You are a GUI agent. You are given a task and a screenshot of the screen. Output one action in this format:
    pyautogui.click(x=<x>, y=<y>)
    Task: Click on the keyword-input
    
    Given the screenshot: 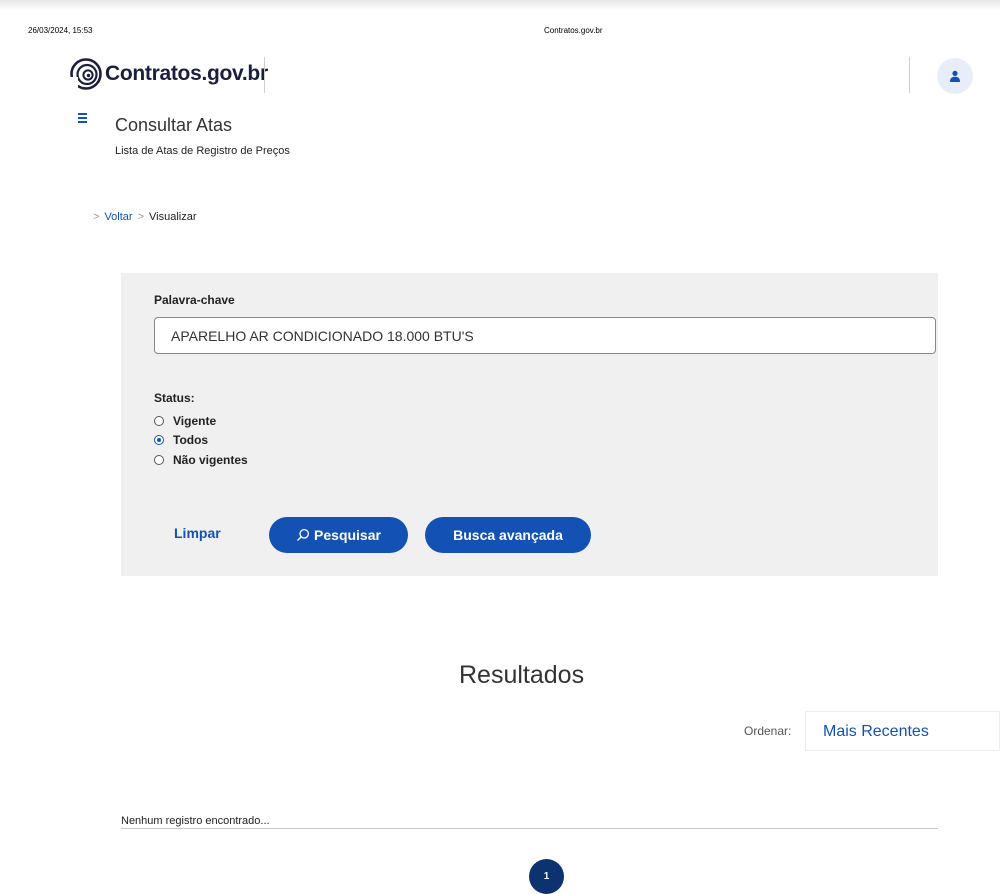 What is the action you would take?
    pyautogui.click(x=545, y=335)
    